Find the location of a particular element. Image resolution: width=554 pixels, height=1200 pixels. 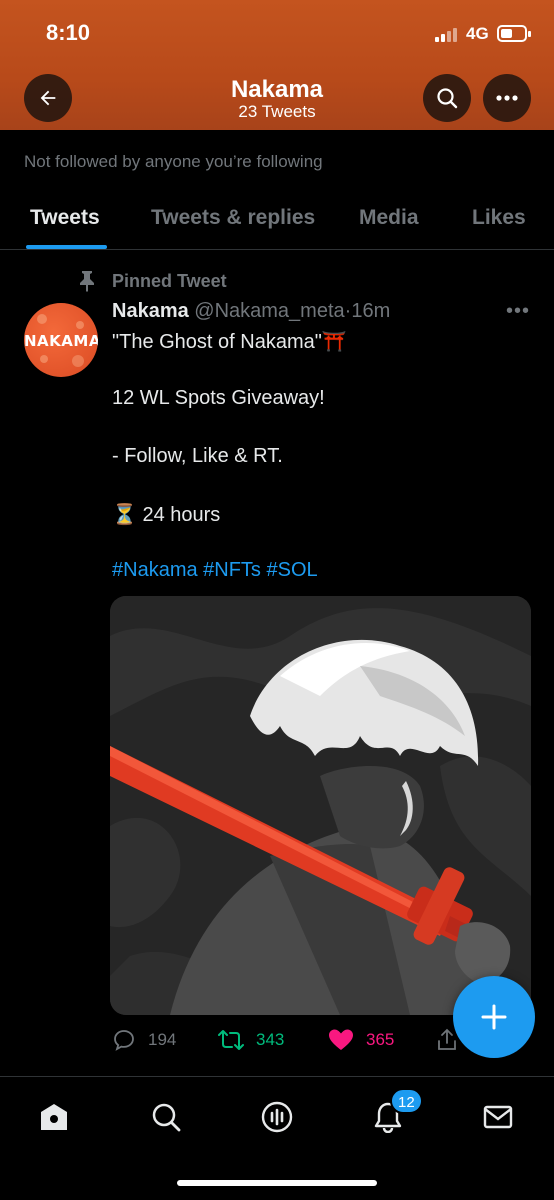

nav-home is located at coordinates (54, 1117).